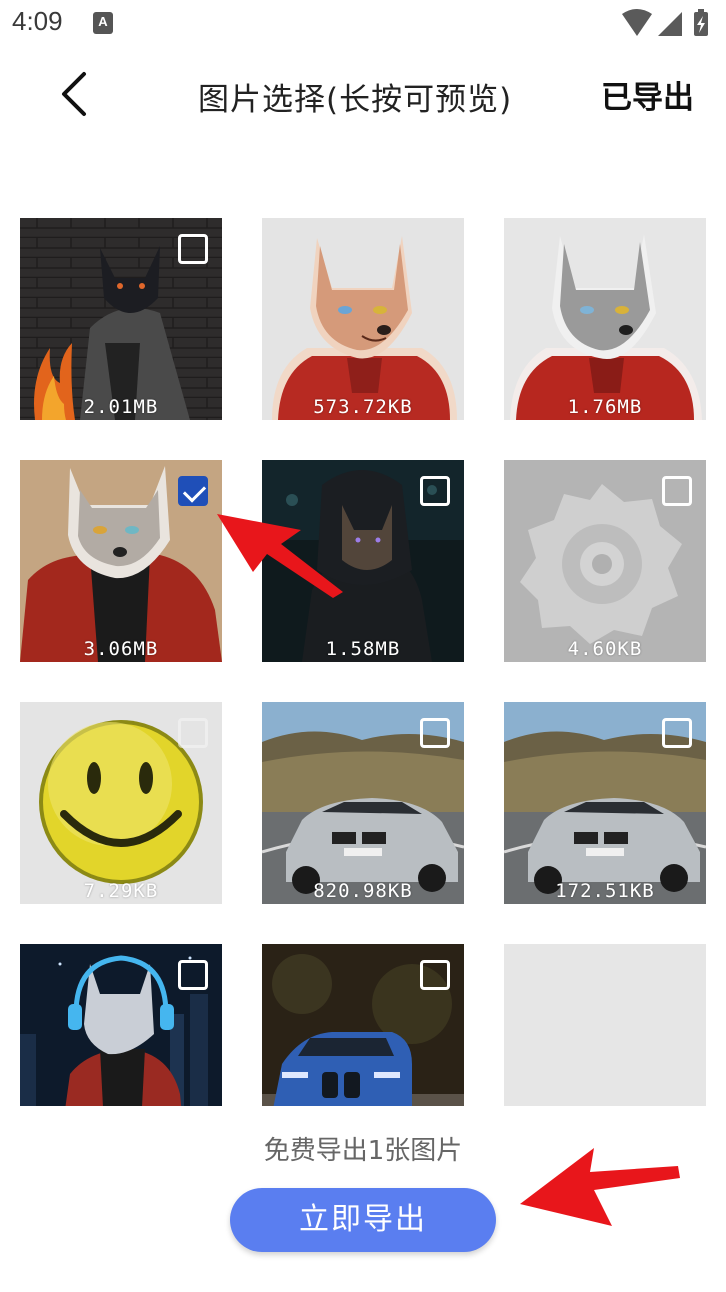 Image resolution: width=726 pixels, height=1292 pixels. I want to click on select-checkbox-checked, so click(193, 491).